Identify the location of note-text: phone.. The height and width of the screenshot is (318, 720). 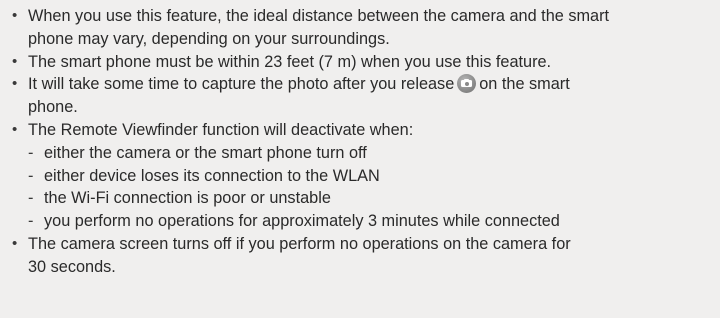
(53, 107).